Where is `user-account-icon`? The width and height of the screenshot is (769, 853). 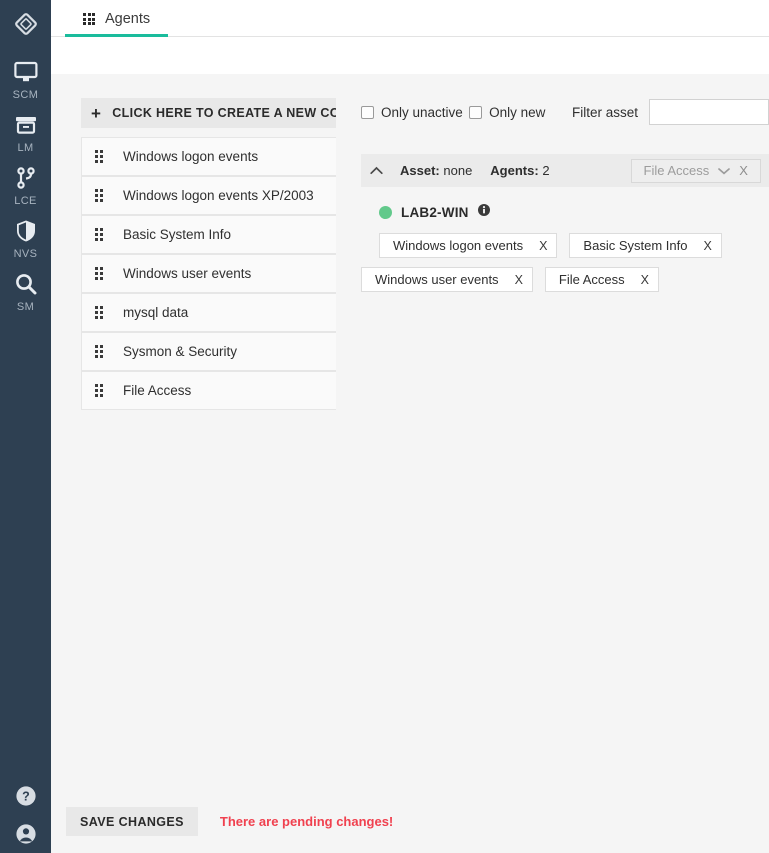 user-account-icon is located at coordinates (26, 834).